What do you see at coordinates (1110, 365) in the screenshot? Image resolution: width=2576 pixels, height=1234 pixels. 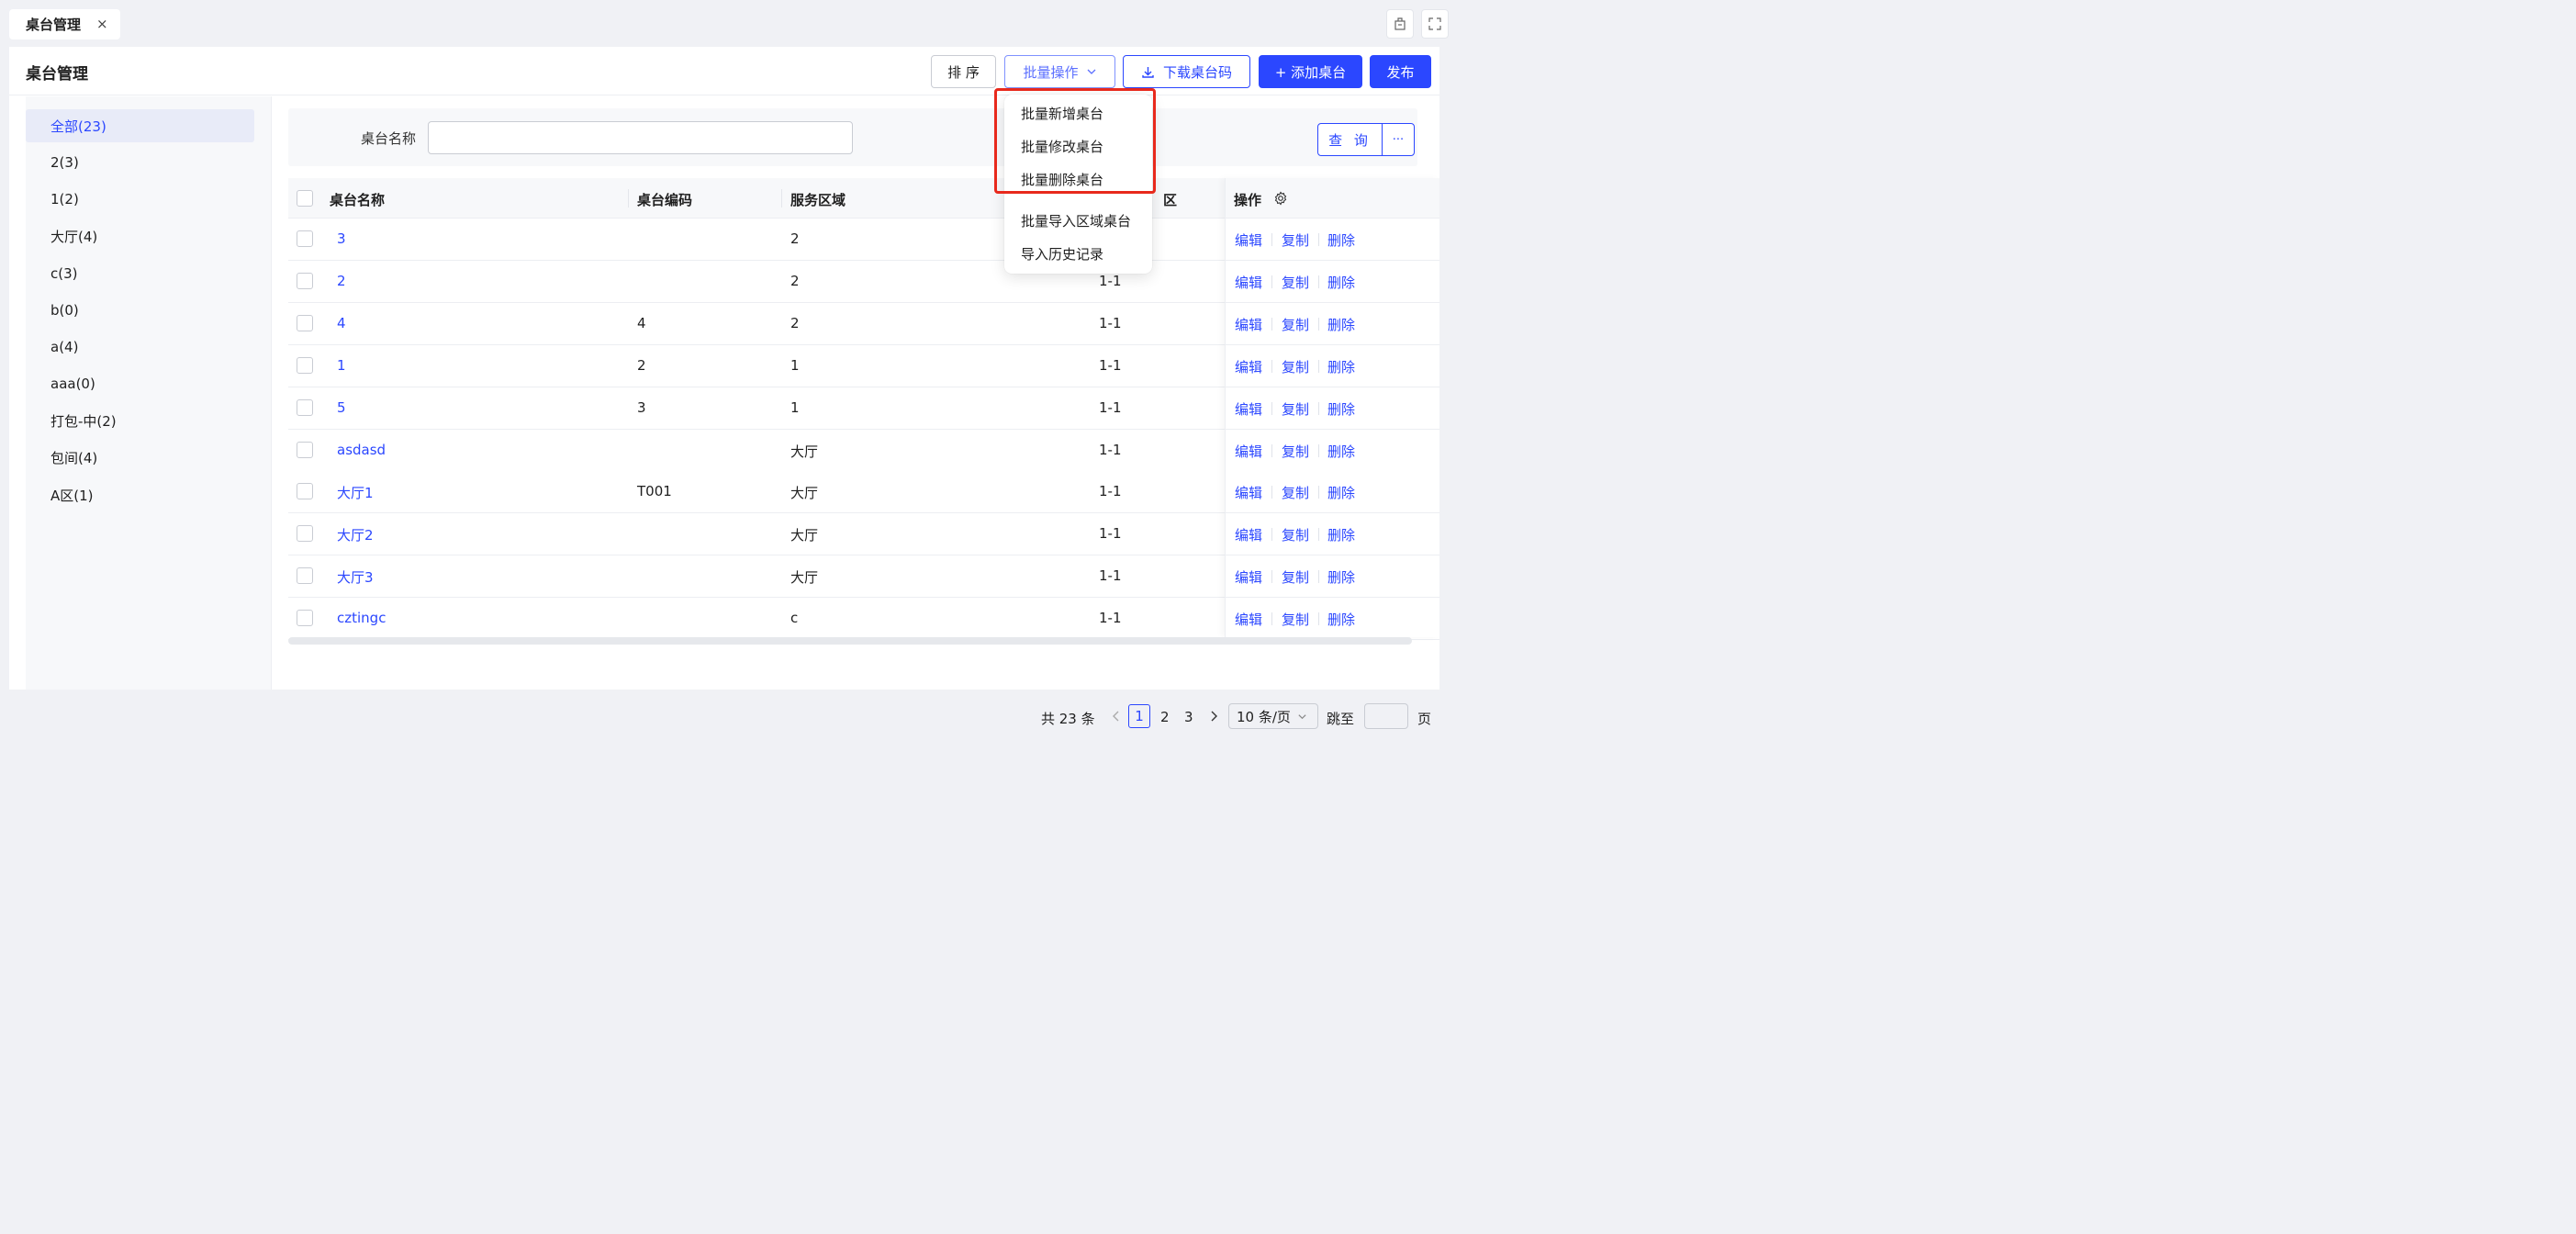 I see `zone-value: 1-1` at bounding box center [1110, 365].